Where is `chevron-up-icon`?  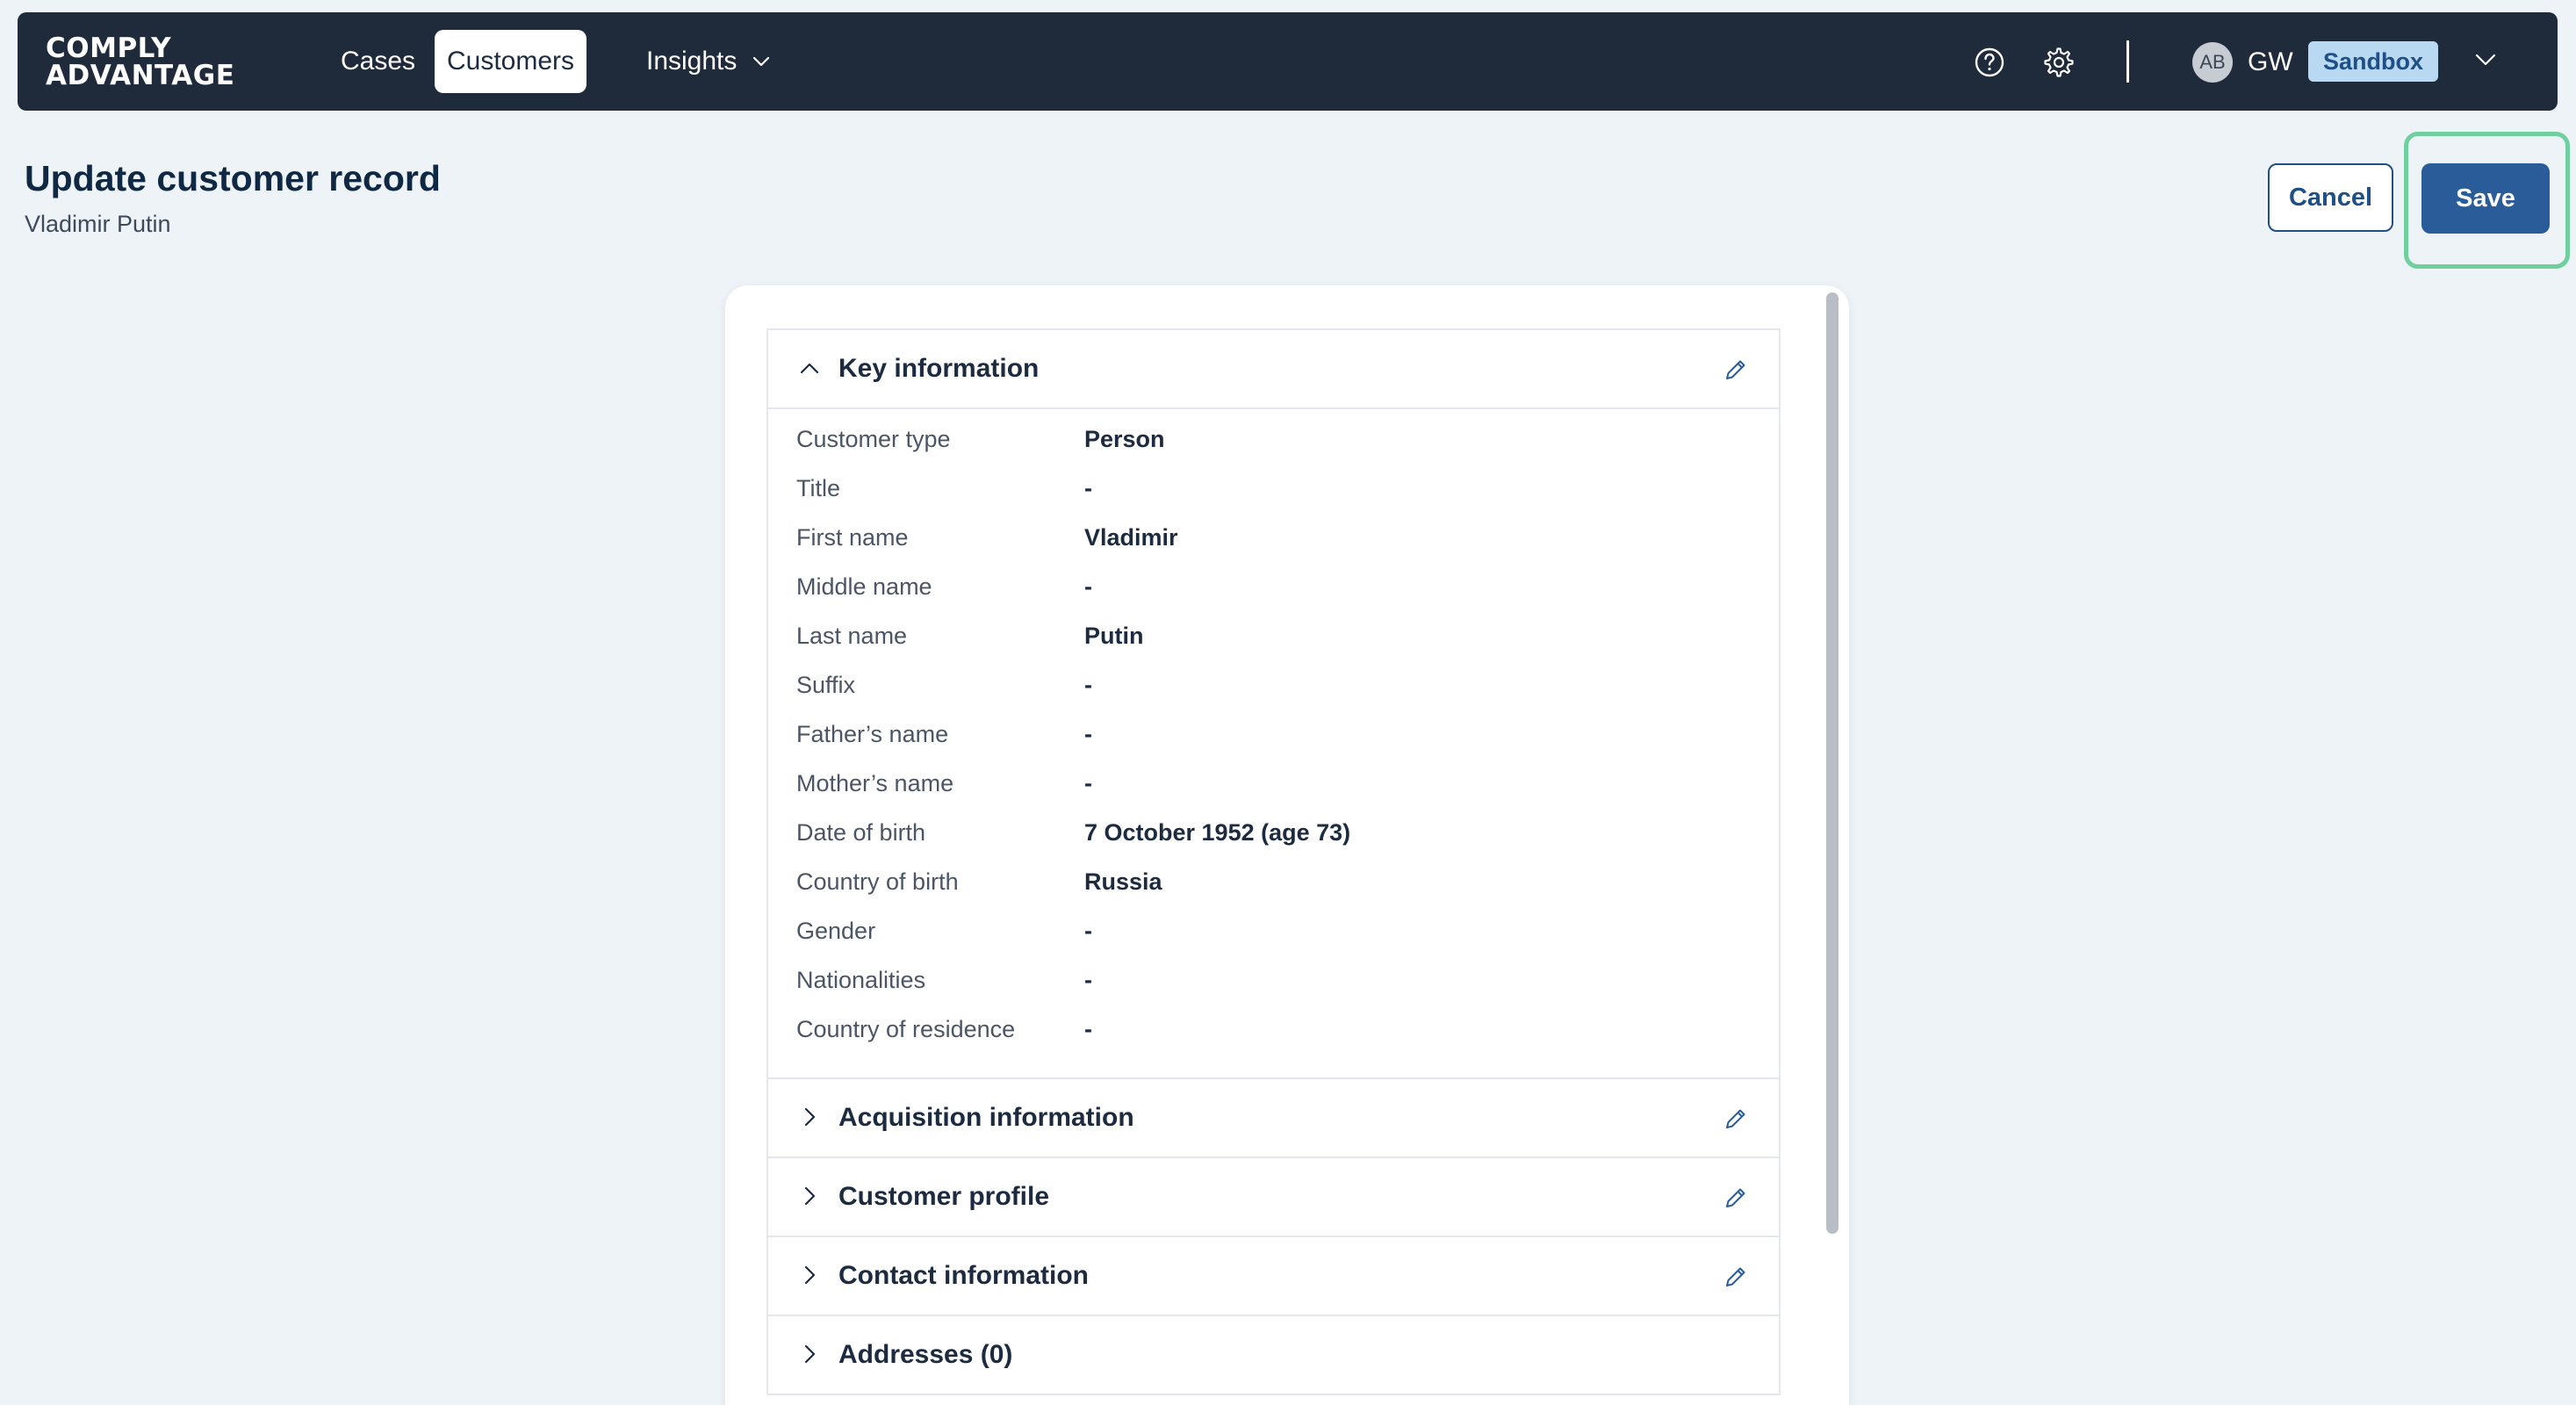
chevron-up-icon is located at coordinates (809, 369).